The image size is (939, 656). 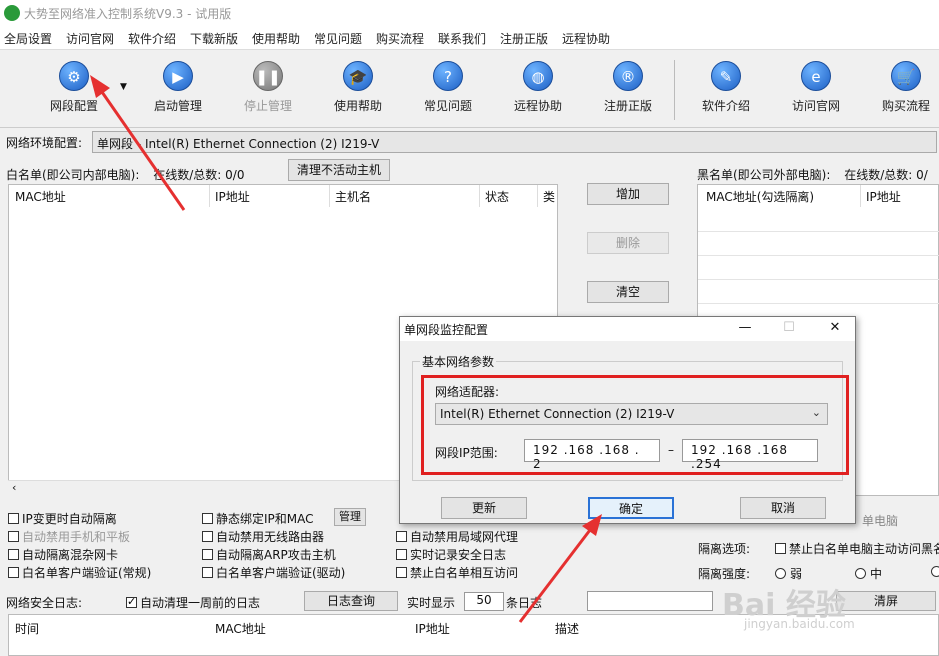 I want to click on menu-contact: 联系我们, so click(x=462, y=38).